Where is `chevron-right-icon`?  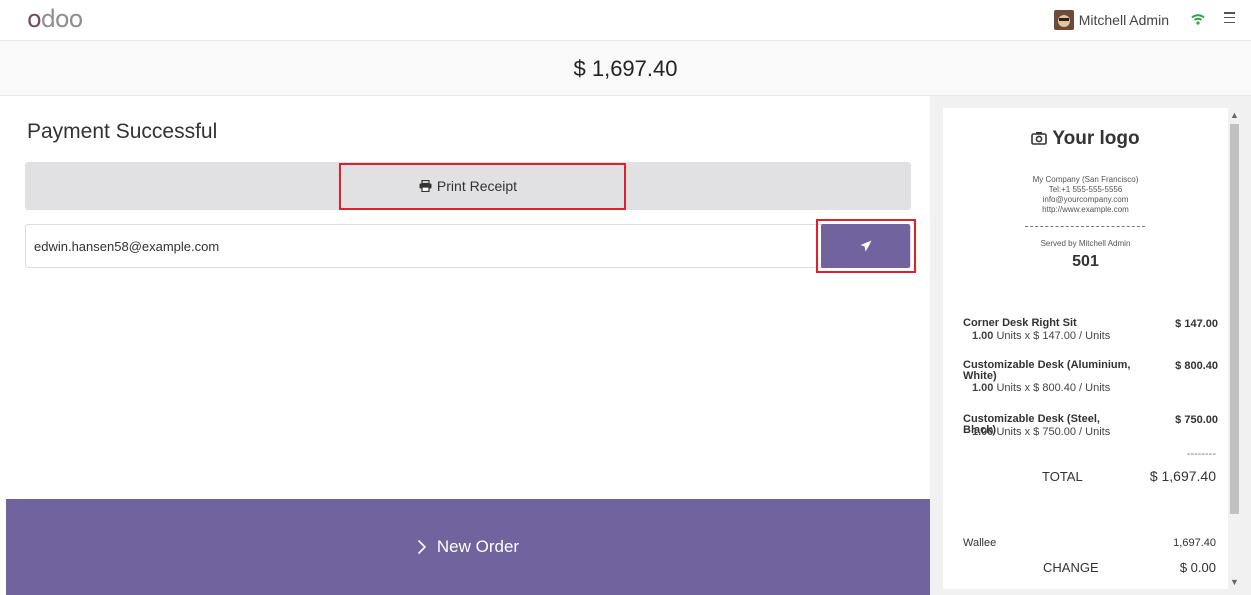
chevron-right-icon is located at coordinates (422, 547).